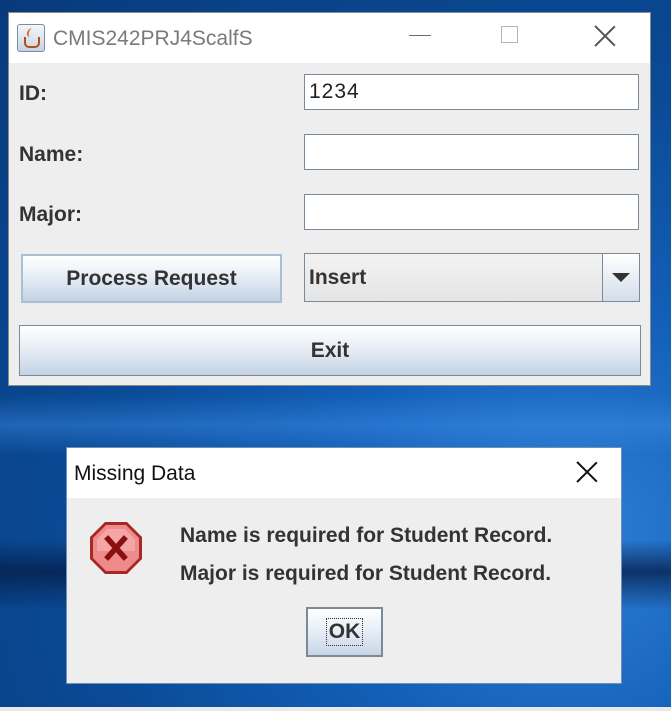 The image size is (671, 711). I want to click on desktop-bottom-strip, so click(335, 709).